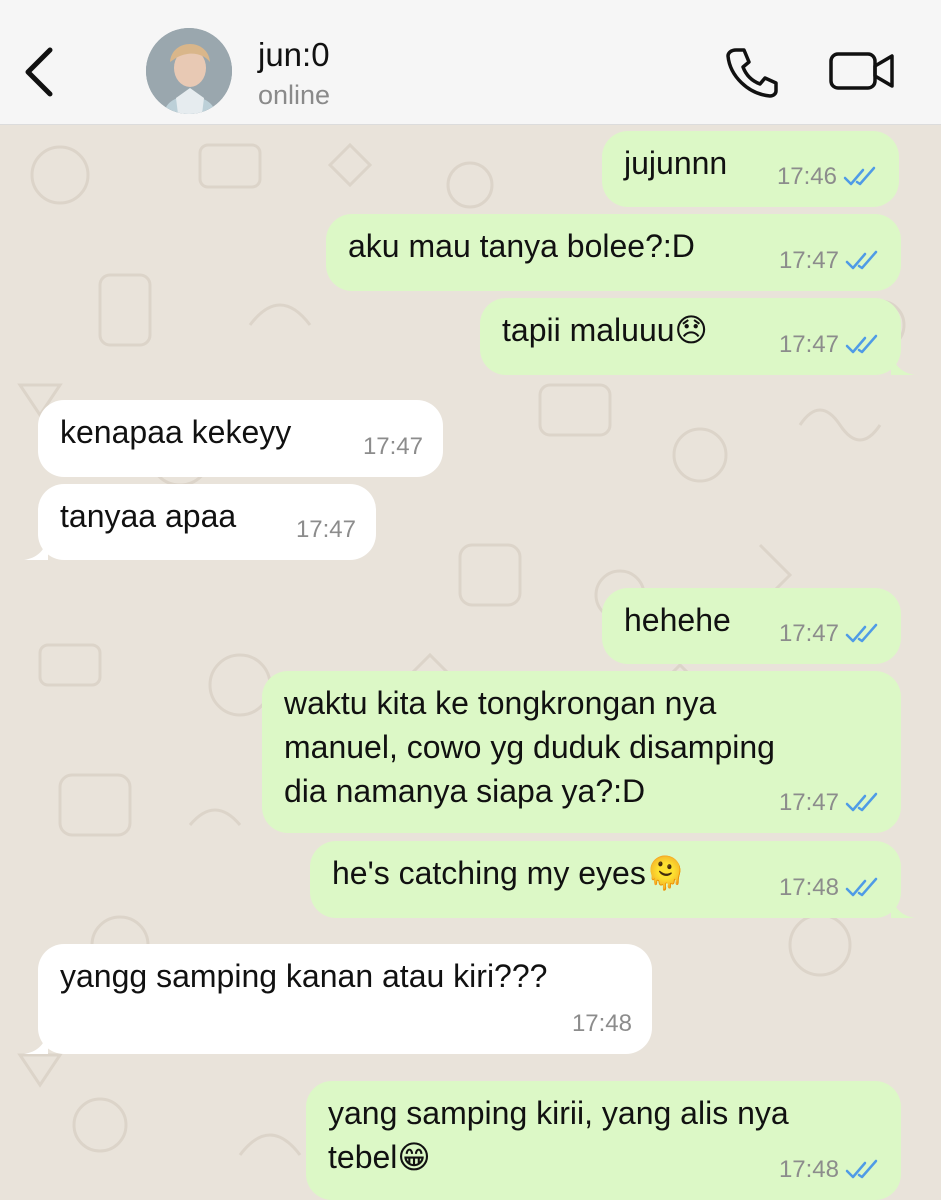 The image size is (941, 1200). I want to click on outgoing-message: tapii maluuu😞 17:47, so click(697, 336).